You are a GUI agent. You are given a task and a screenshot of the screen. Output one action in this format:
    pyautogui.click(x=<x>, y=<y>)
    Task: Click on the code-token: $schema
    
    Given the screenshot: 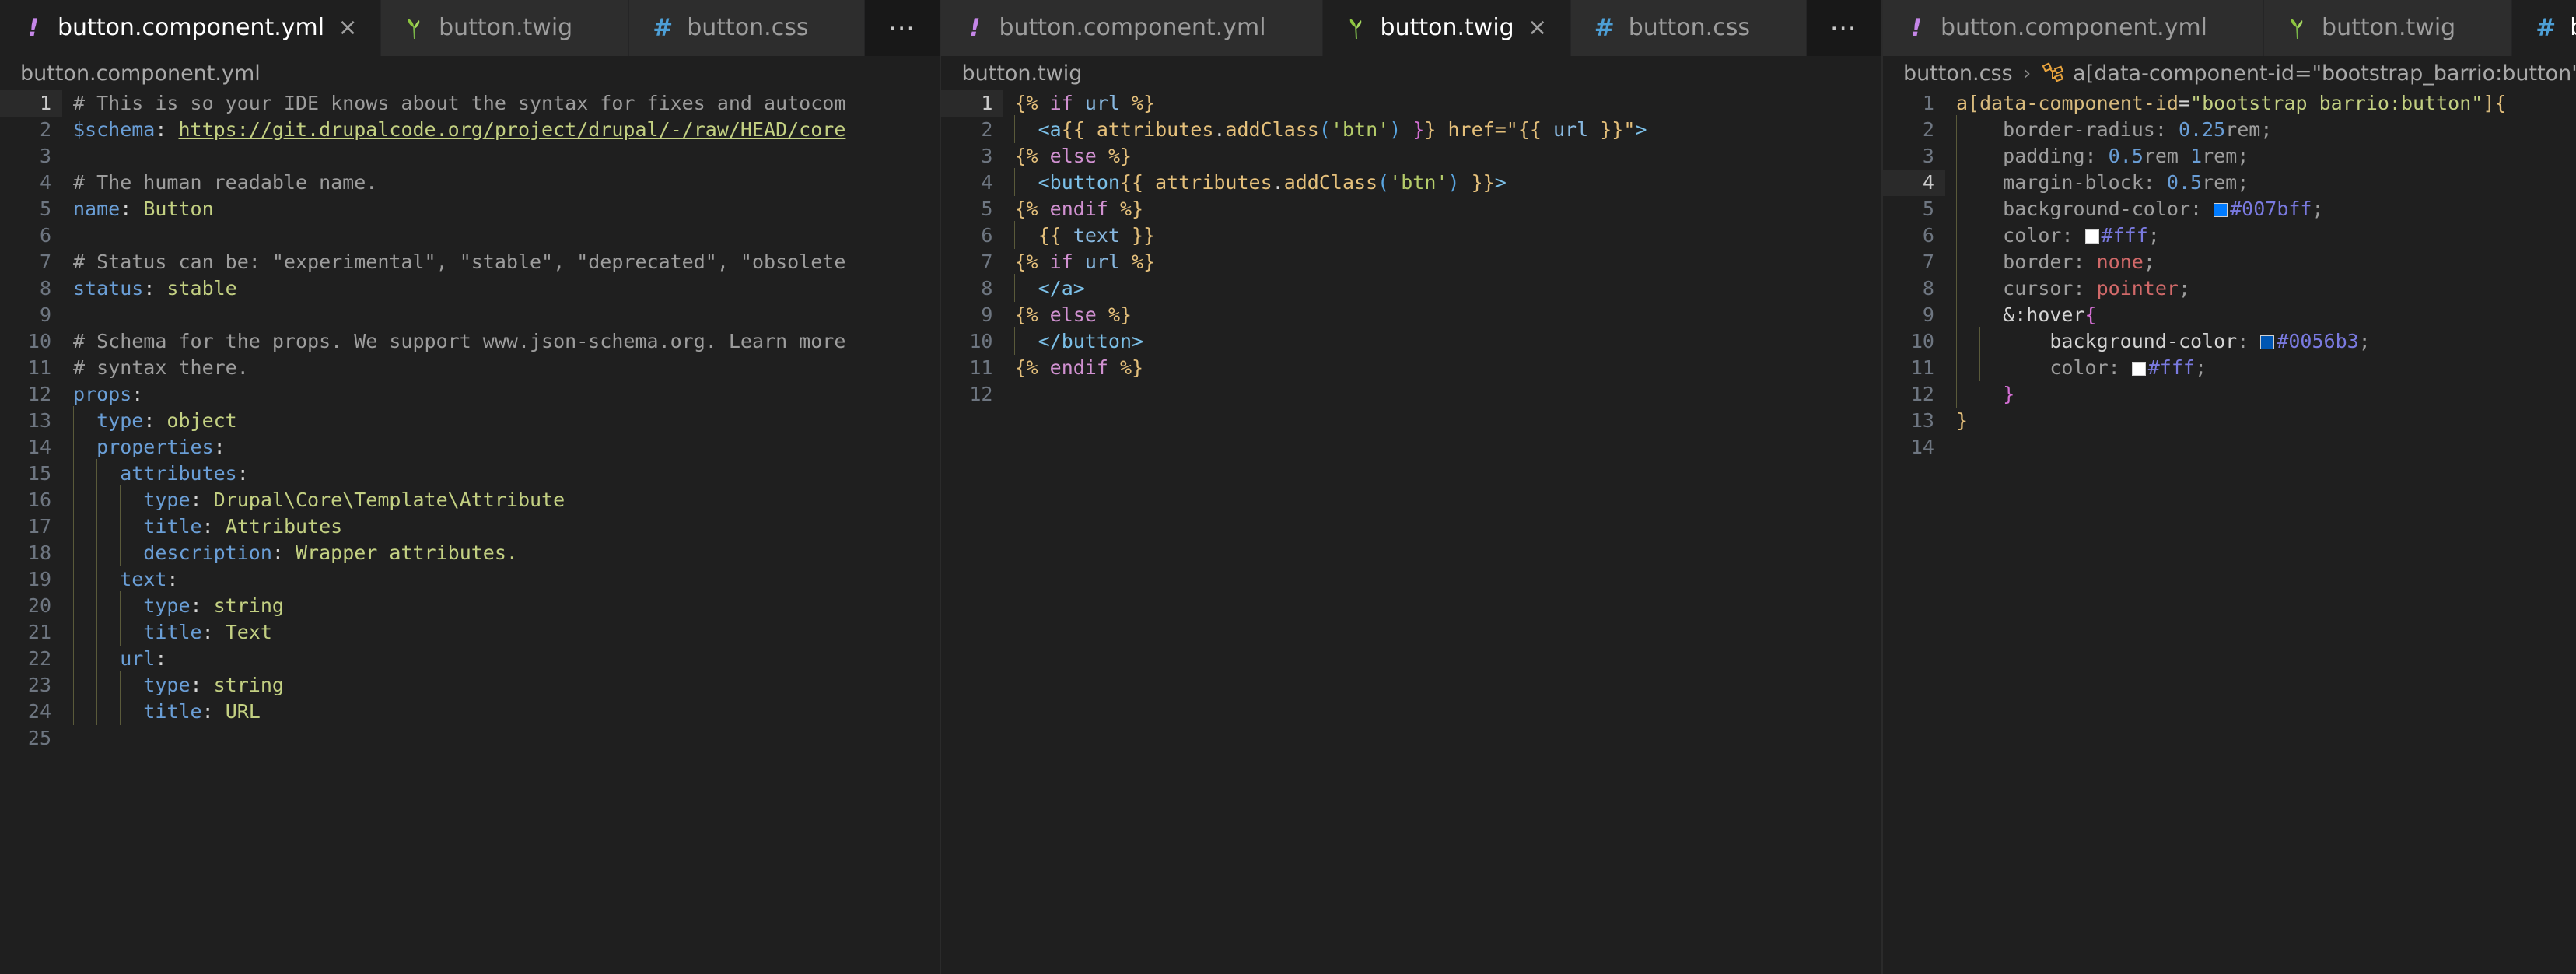 What is the action you would take?
    pyautogui.click(x=115, y=129)
    